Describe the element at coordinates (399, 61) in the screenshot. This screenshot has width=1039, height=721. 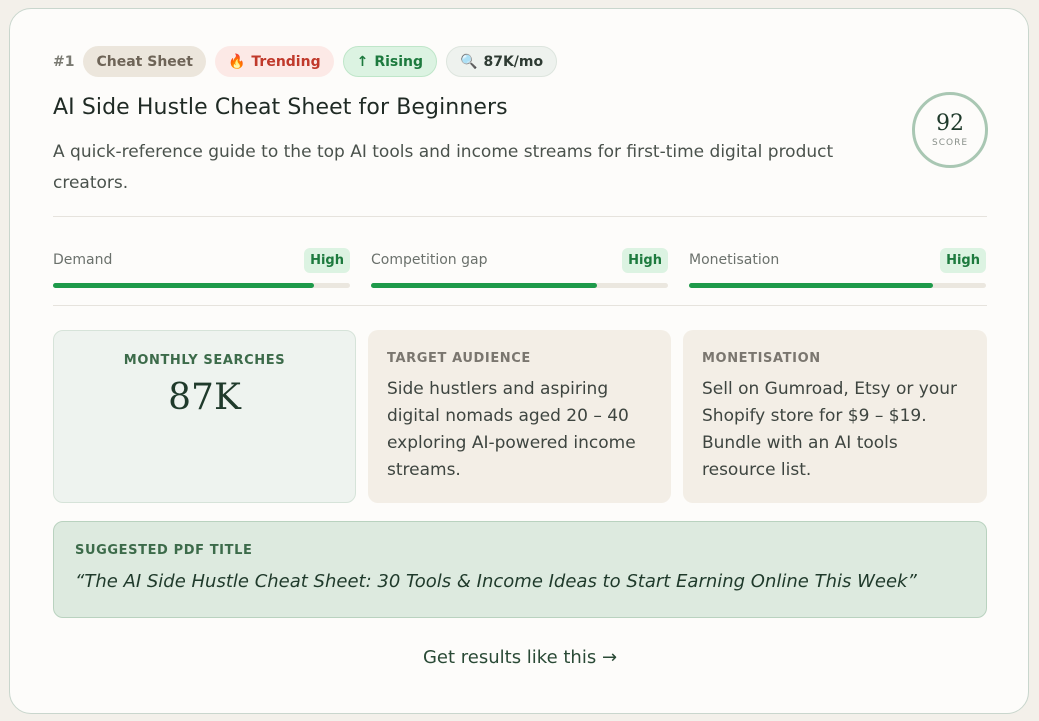
I see `rising-label: Rising` at that location.